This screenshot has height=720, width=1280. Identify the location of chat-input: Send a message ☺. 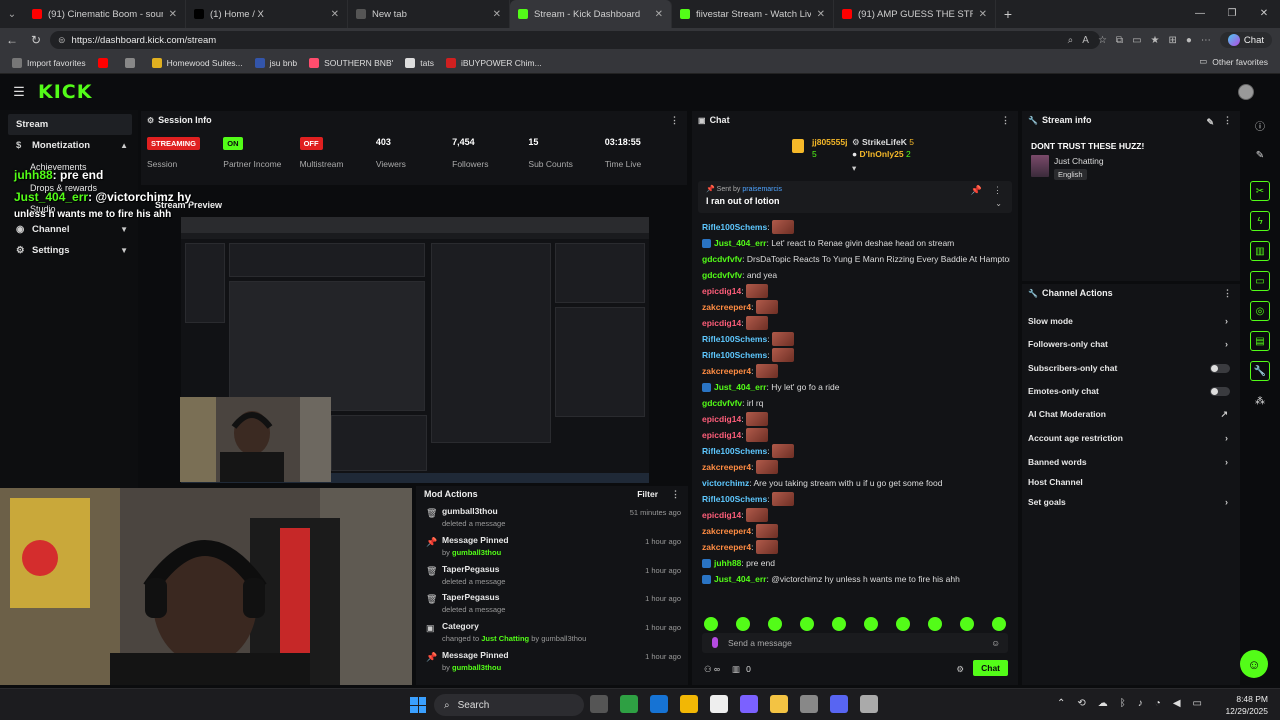
(855, 643).